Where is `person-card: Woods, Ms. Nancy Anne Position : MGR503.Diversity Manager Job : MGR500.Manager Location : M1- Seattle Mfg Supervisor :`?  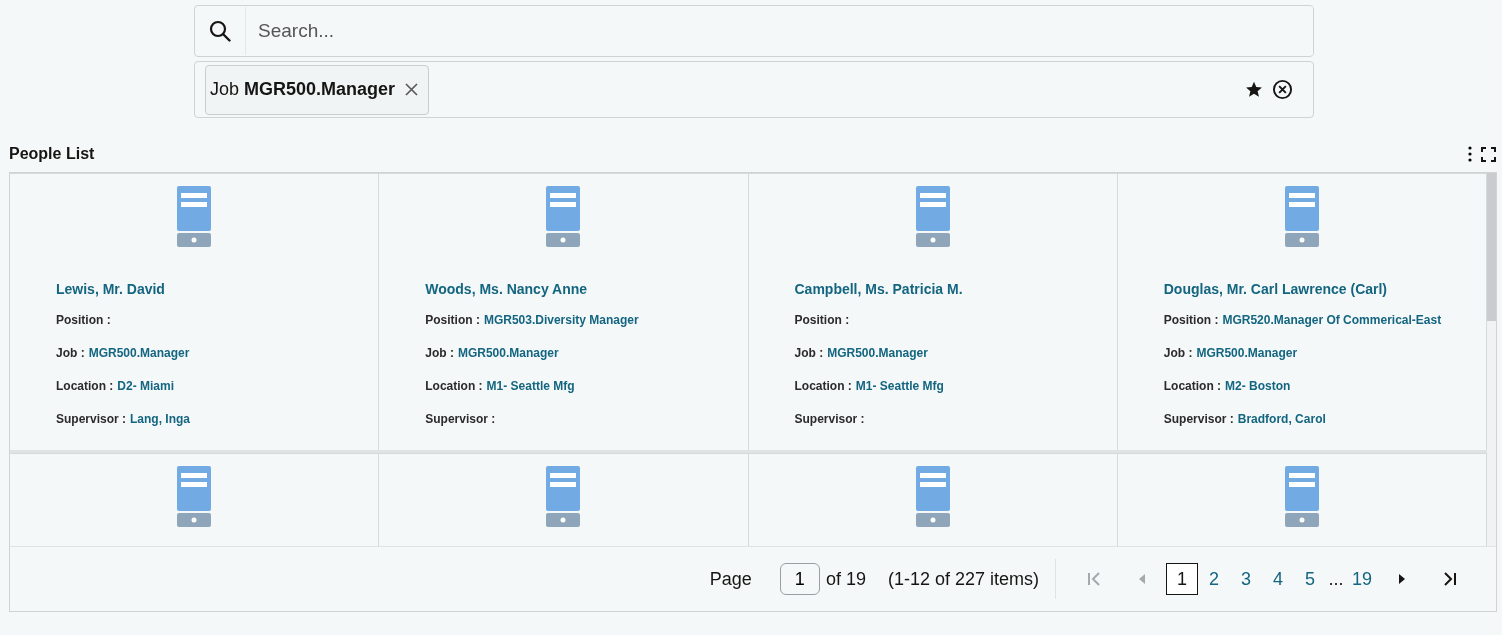
person-card: Woods, Ms. Nancy Anne Position : MGR503.Diversity Manager Job : MGR500.Manager Location : M1- Seattle Mfg Supervisor : is located at coordinates (564, 311).